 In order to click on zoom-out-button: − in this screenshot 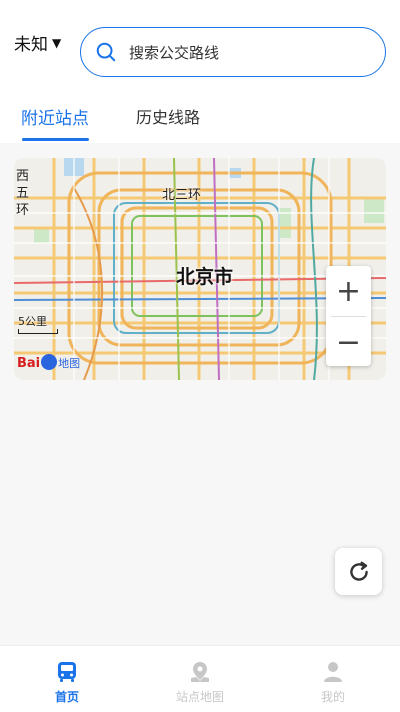, I will do `click(348, 342)`.